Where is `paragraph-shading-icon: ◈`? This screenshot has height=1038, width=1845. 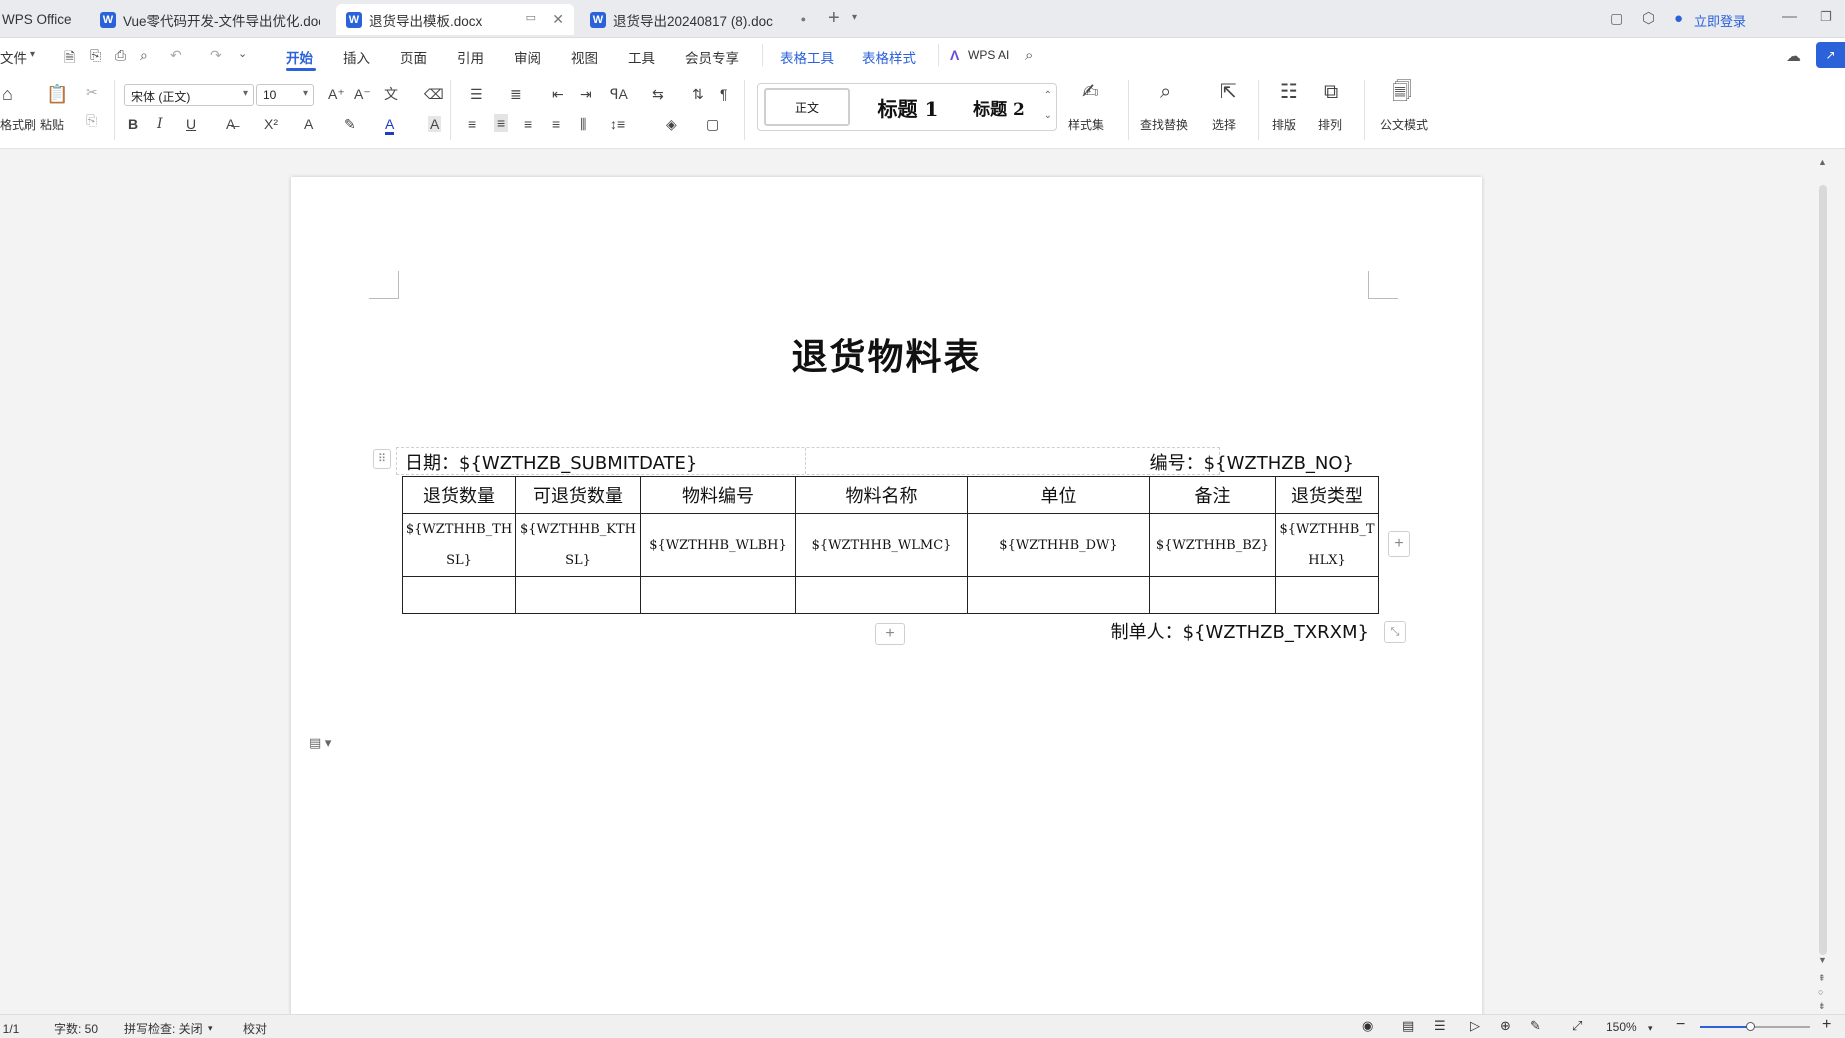
paragraph-shading-icon: ◈ is located at coordinates (671, 124).